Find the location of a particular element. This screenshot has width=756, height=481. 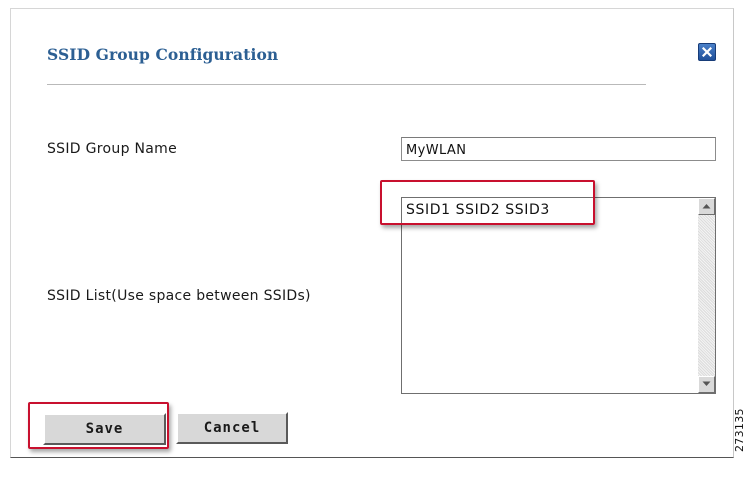

group-name-label: SSID Group Name is located at coordinates (112, 149).